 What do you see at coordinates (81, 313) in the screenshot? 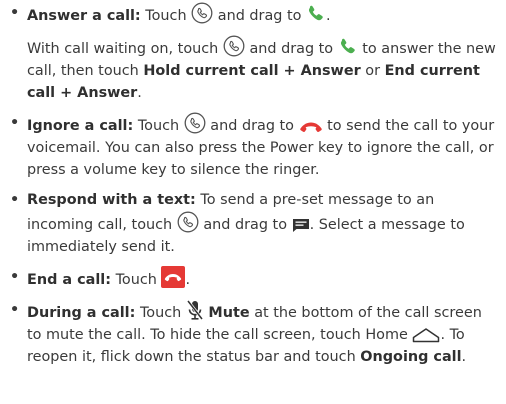
I see `item-title: During a call:` at bounding box center [81, 313].